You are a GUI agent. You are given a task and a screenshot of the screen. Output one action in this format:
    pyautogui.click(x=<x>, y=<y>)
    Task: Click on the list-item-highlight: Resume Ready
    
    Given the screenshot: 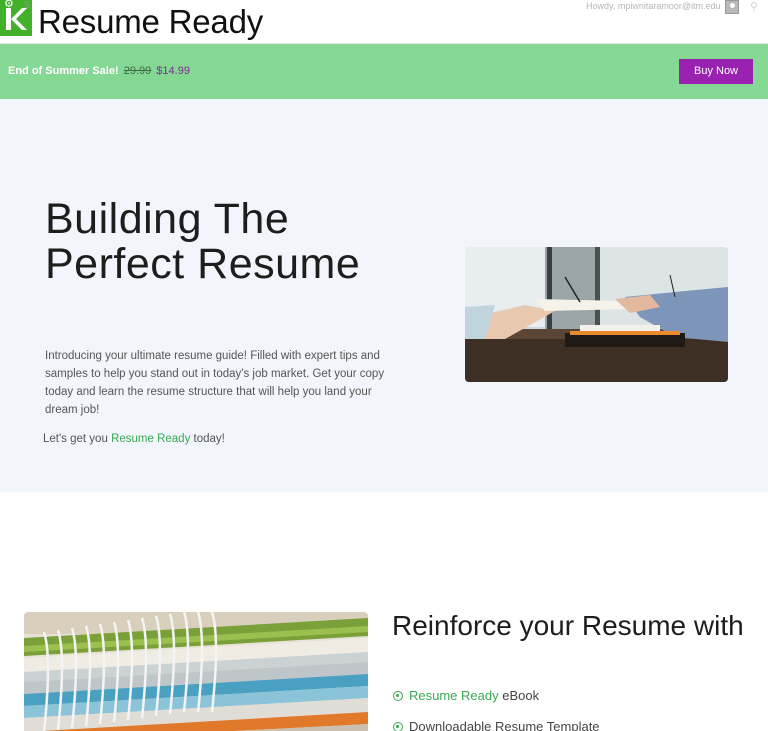 What is the action you would take?
    pyautogui.click(x=454, y=695)
    